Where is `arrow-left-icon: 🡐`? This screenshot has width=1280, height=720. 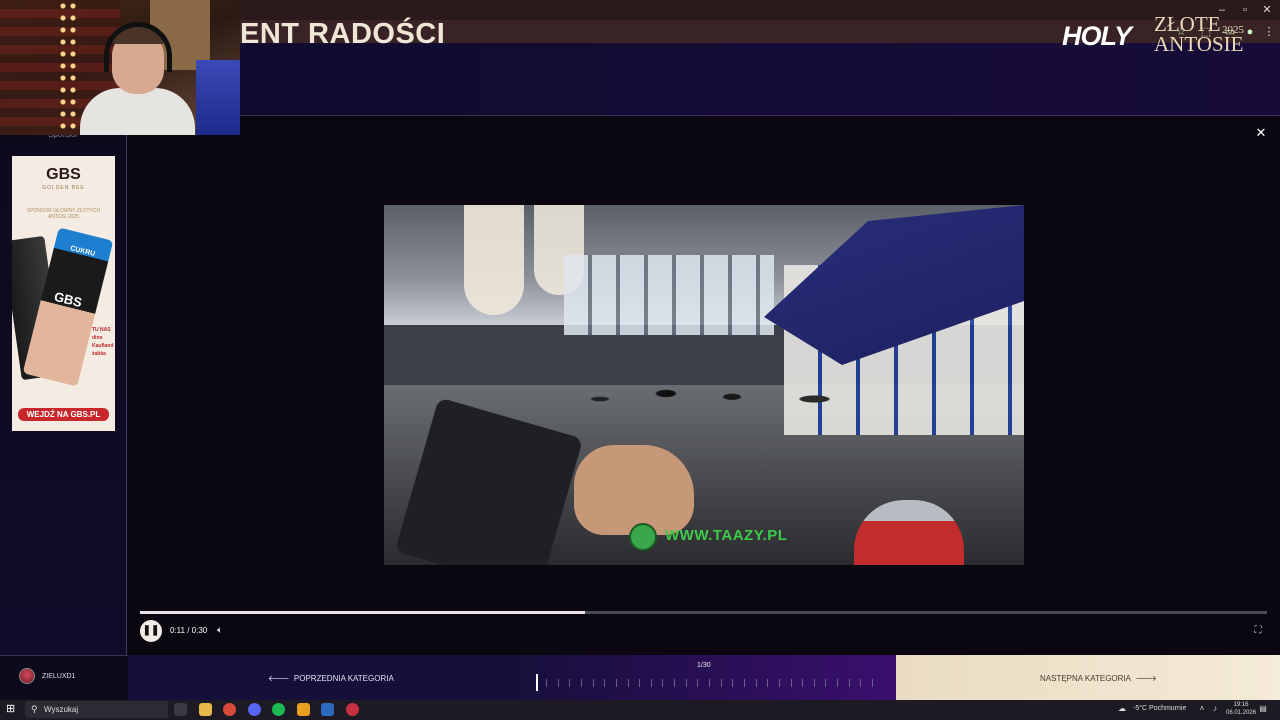
arrow-left-icon: 🡐 is located at coordinates (281, 678).